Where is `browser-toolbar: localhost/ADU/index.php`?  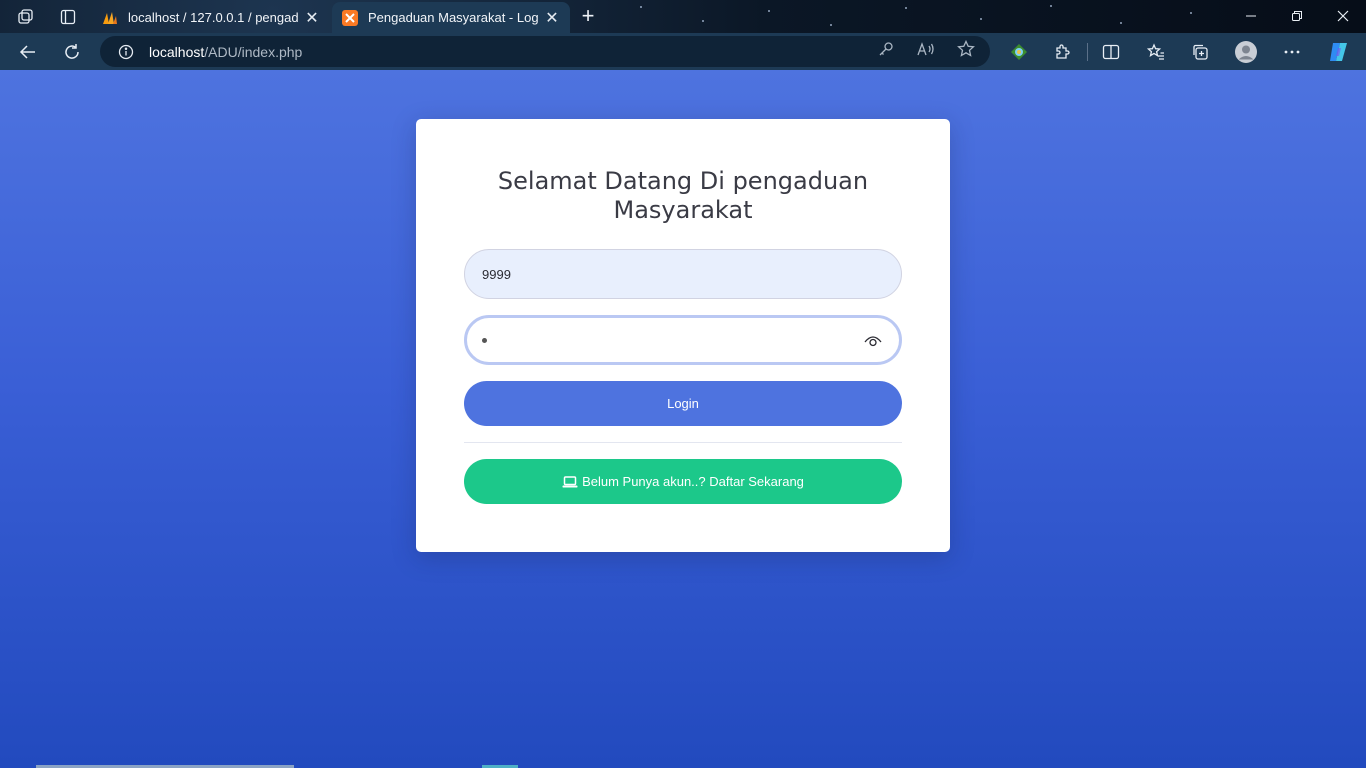
browser-toolbar: localhost/ADU/index.php is located at coordinates (683, 51).